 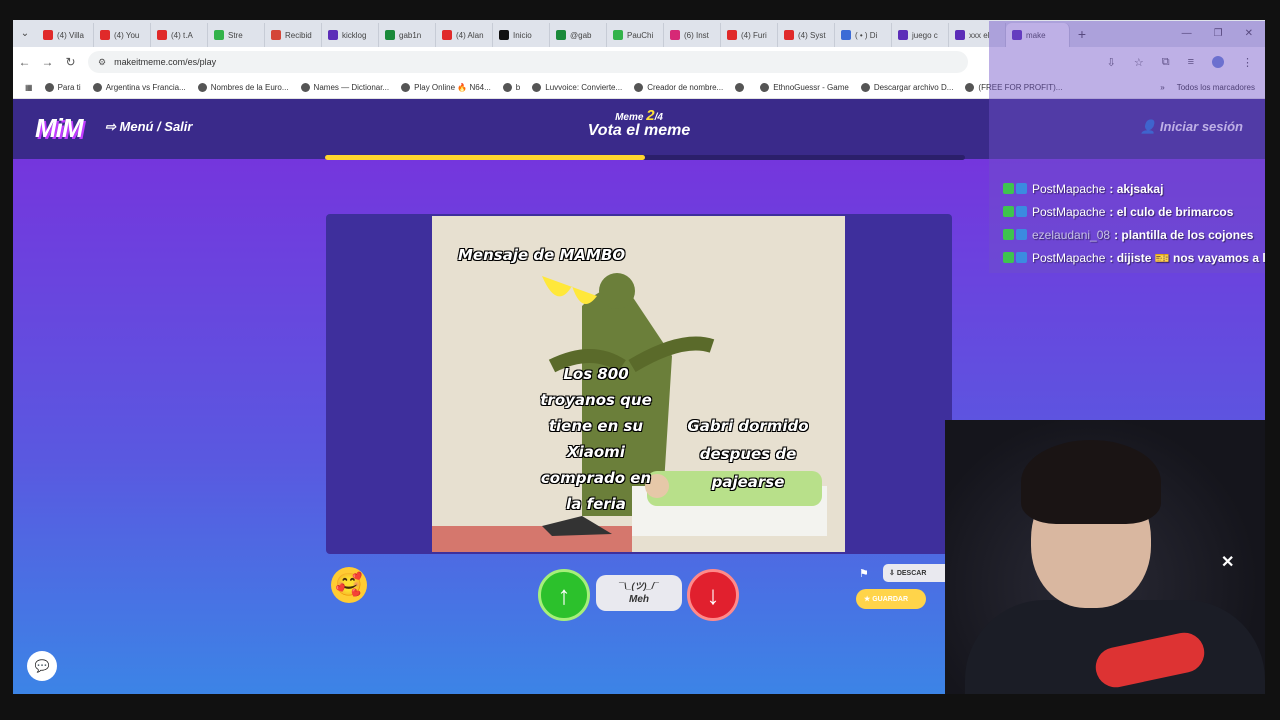 I want to click on forward-icon: →, so click(x=47, y=62).